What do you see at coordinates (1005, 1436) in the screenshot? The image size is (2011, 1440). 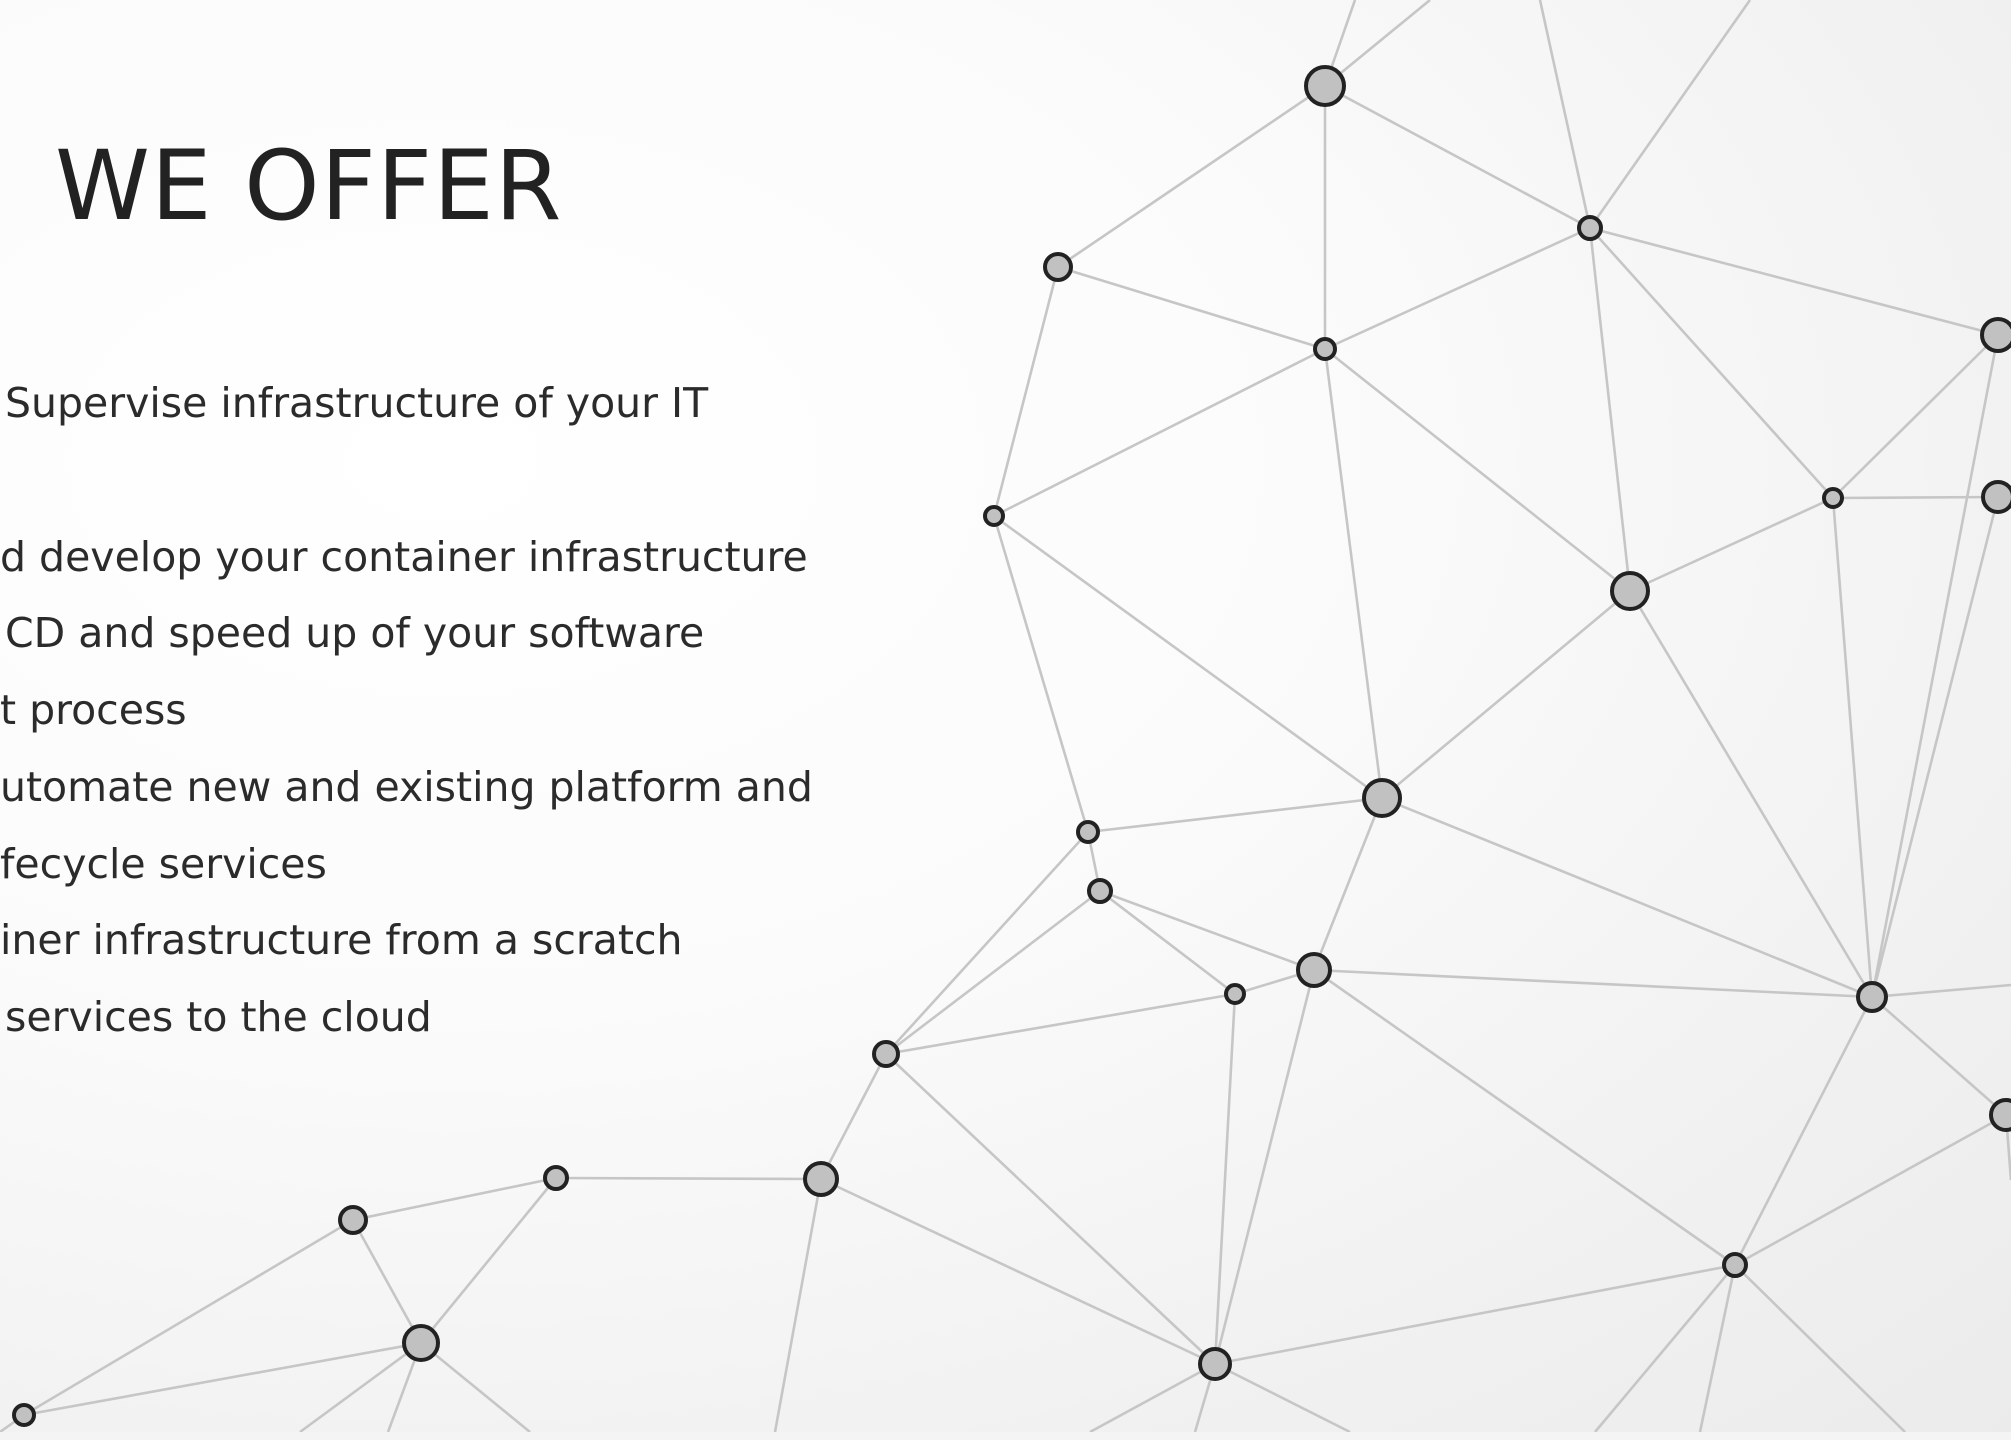 I see `bottom-bar` at bounding box center [1005, 1436].